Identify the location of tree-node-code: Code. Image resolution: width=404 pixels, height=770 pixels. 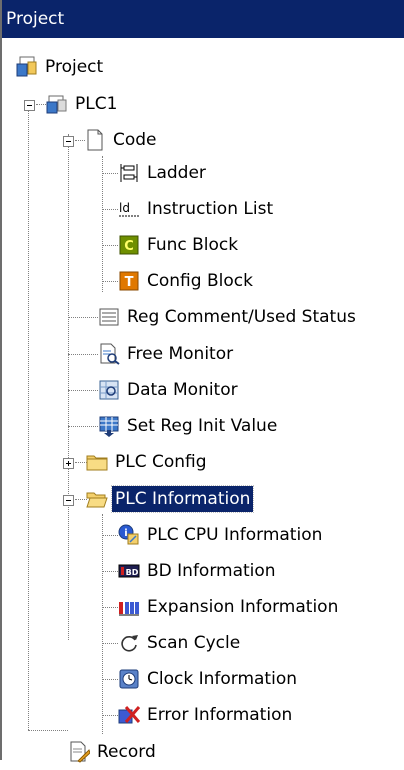
(122, 140).